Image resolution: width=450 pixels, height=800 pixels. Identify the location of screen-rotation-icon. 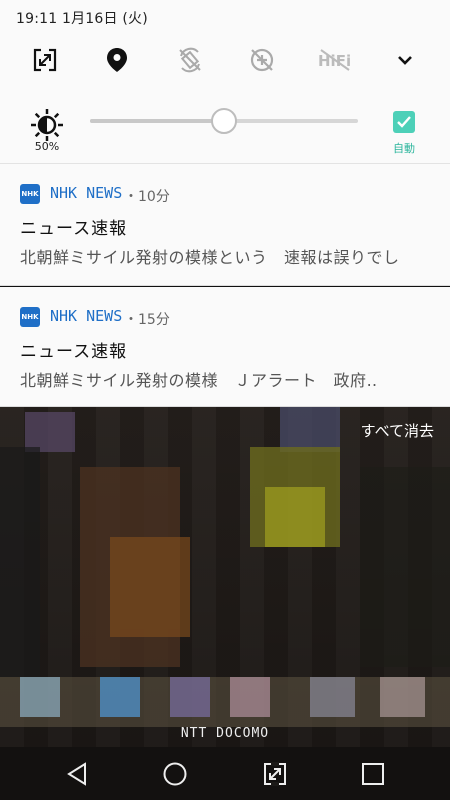
(45, 60).